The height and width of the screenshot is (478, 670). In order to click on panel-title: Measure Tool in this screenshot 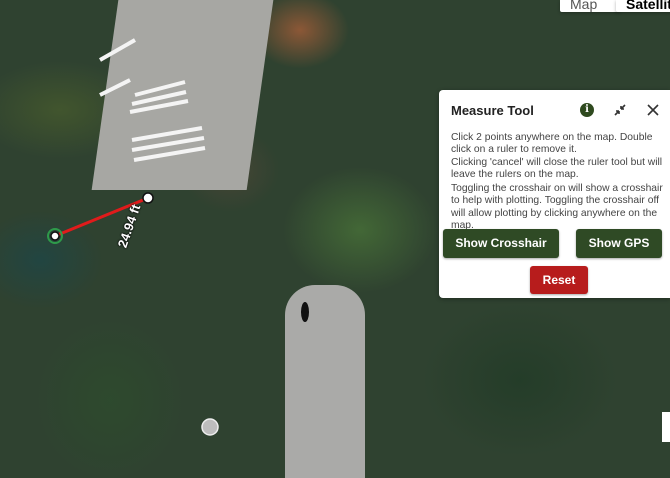, I will do `click(492, 110)`.